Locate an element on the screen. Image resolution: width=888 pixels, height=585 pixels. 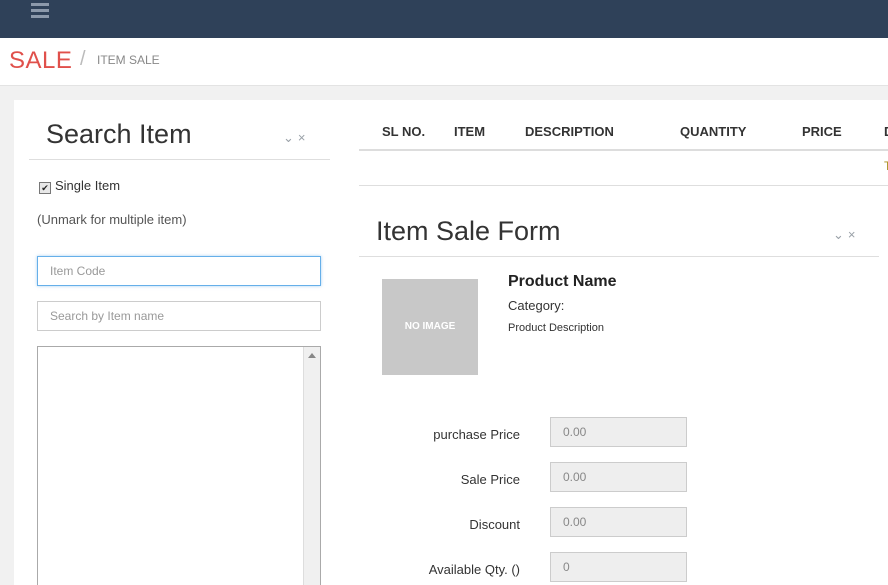
table-bottom-divider is located at coordinates (623, 185).